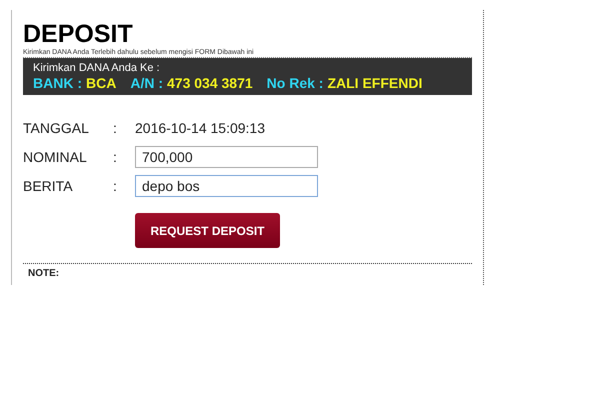 This screenshot has width=598, height=400. What do you see at coordinates (55, 157) in the screenshot?
I see `field-label: NOMINAL` at bounding box center [55, 157].